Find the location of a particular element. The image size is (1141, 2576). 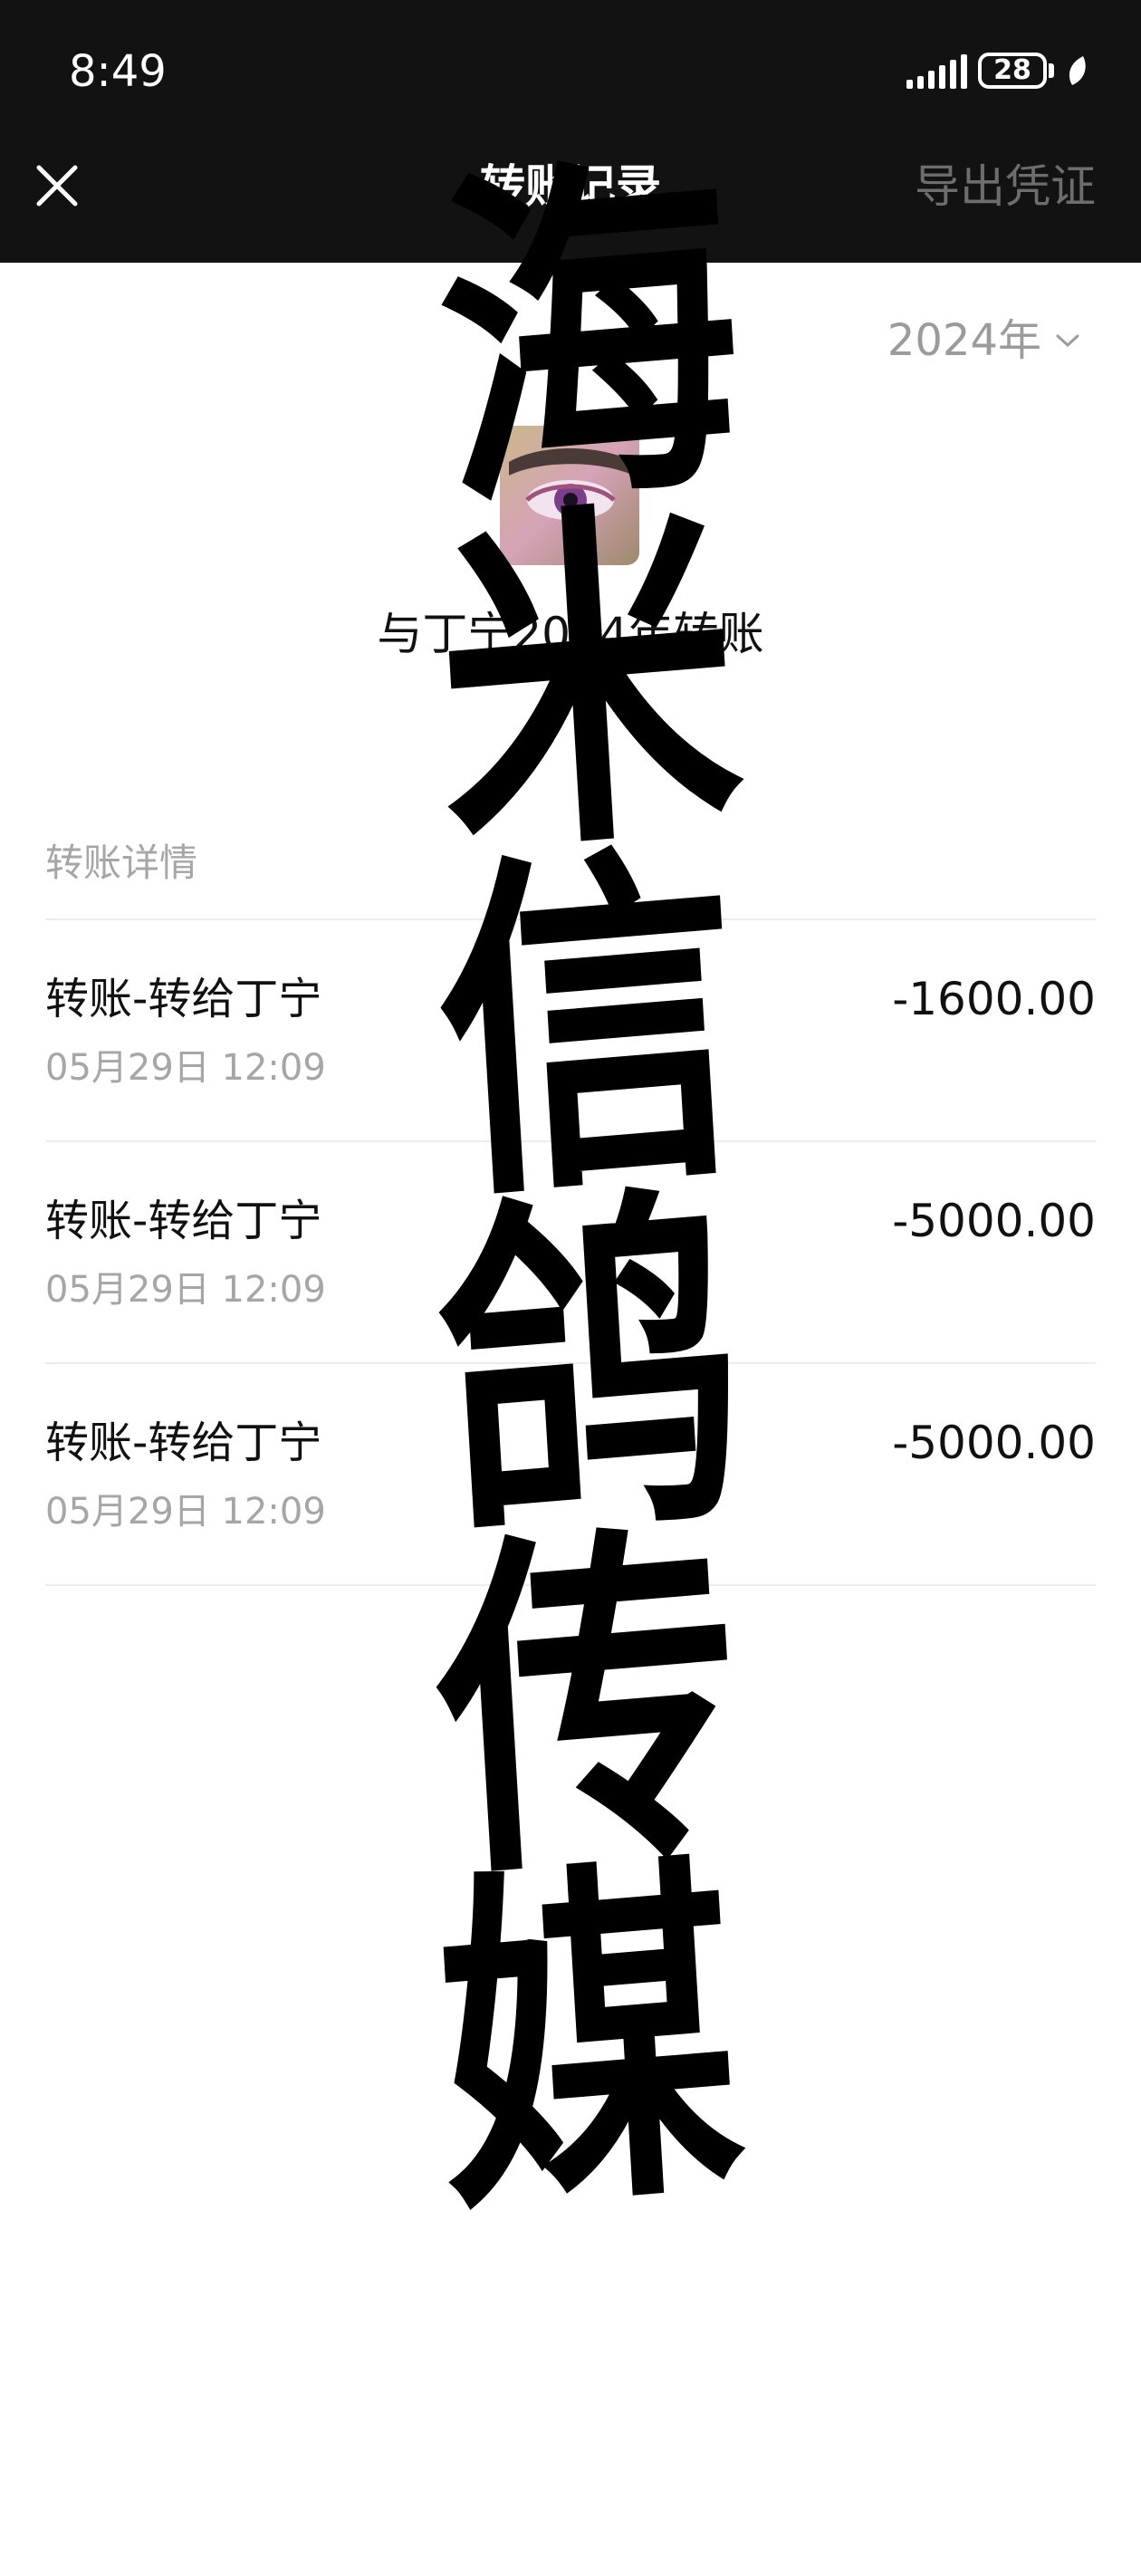

transaction-amount: -1600.00 is located at coordinates (994, 999).